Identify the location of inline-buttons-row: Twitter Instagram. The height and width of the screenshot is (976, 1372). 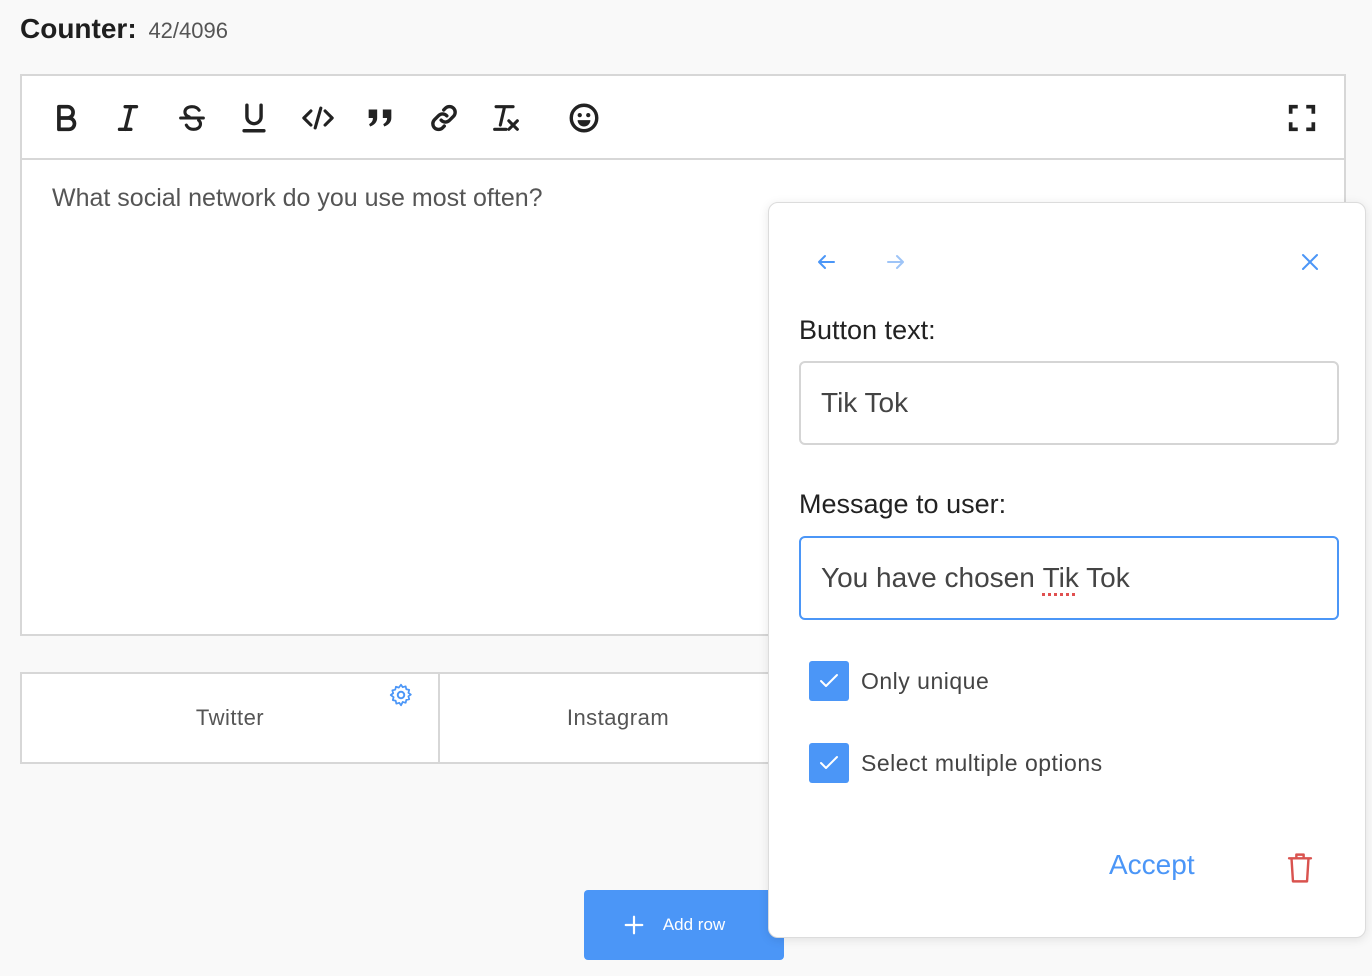
(409, 718).